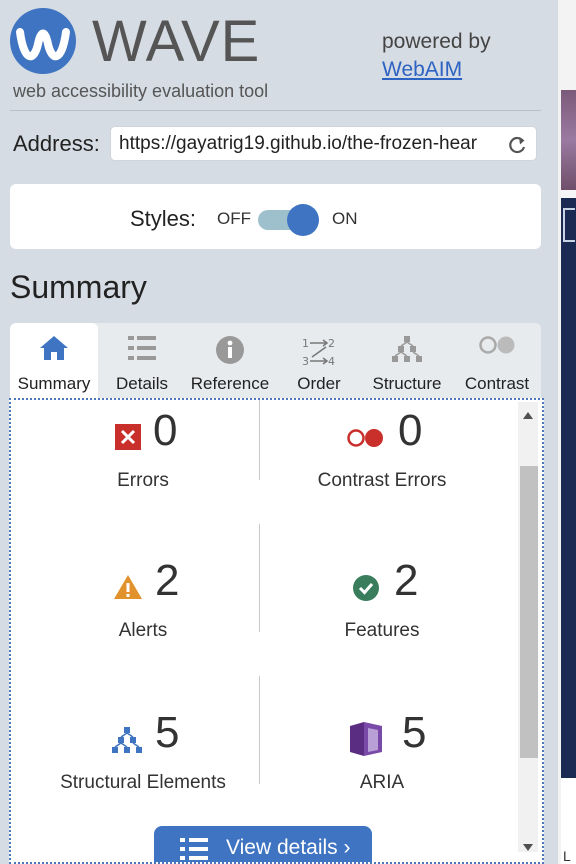  I want to click on features-label: Features, so click(382, 630).